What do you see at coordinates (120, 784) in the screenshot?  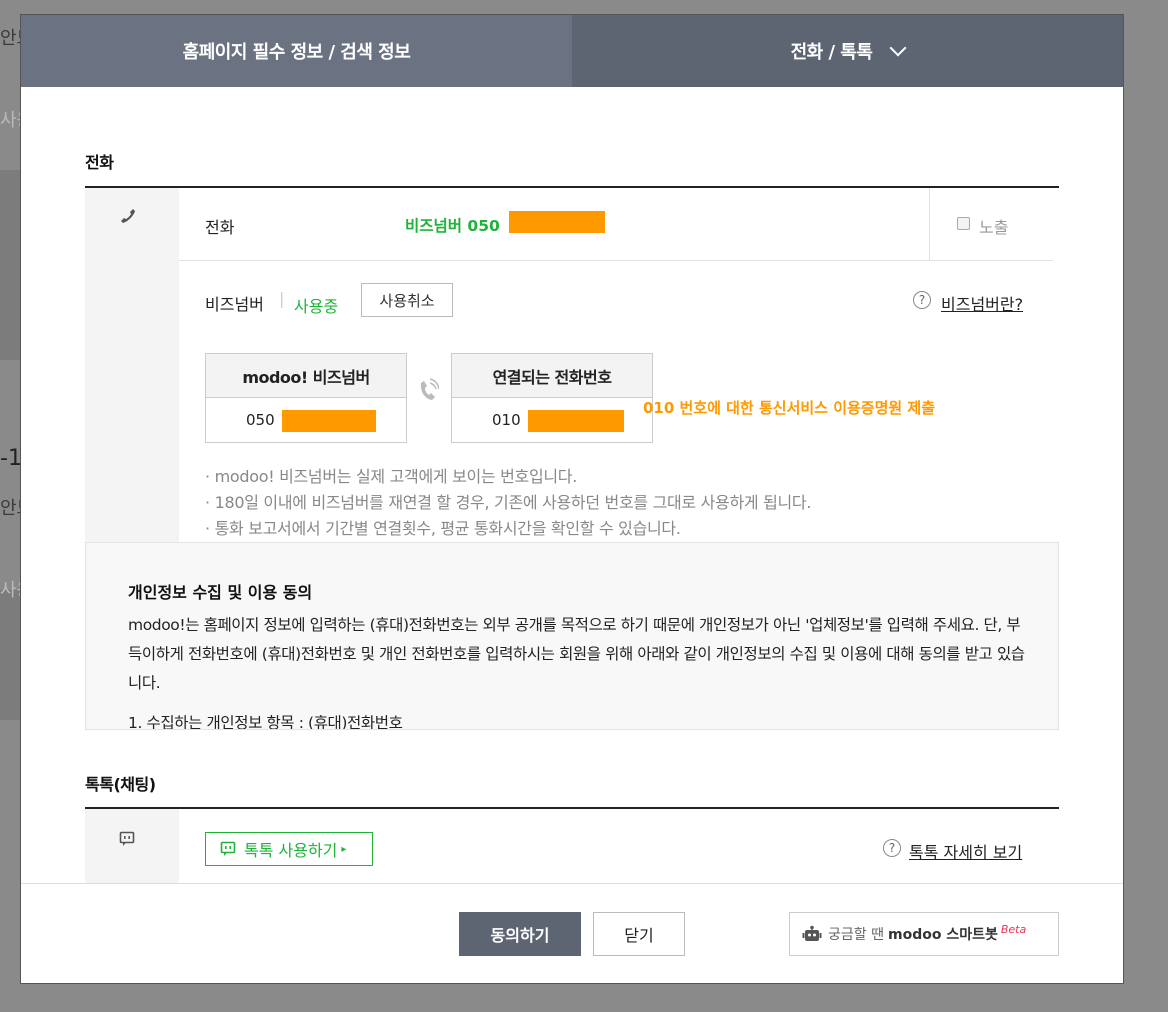 I see `talk-section-title: 톡톡(채팅)` at bounding box center [120, 784].